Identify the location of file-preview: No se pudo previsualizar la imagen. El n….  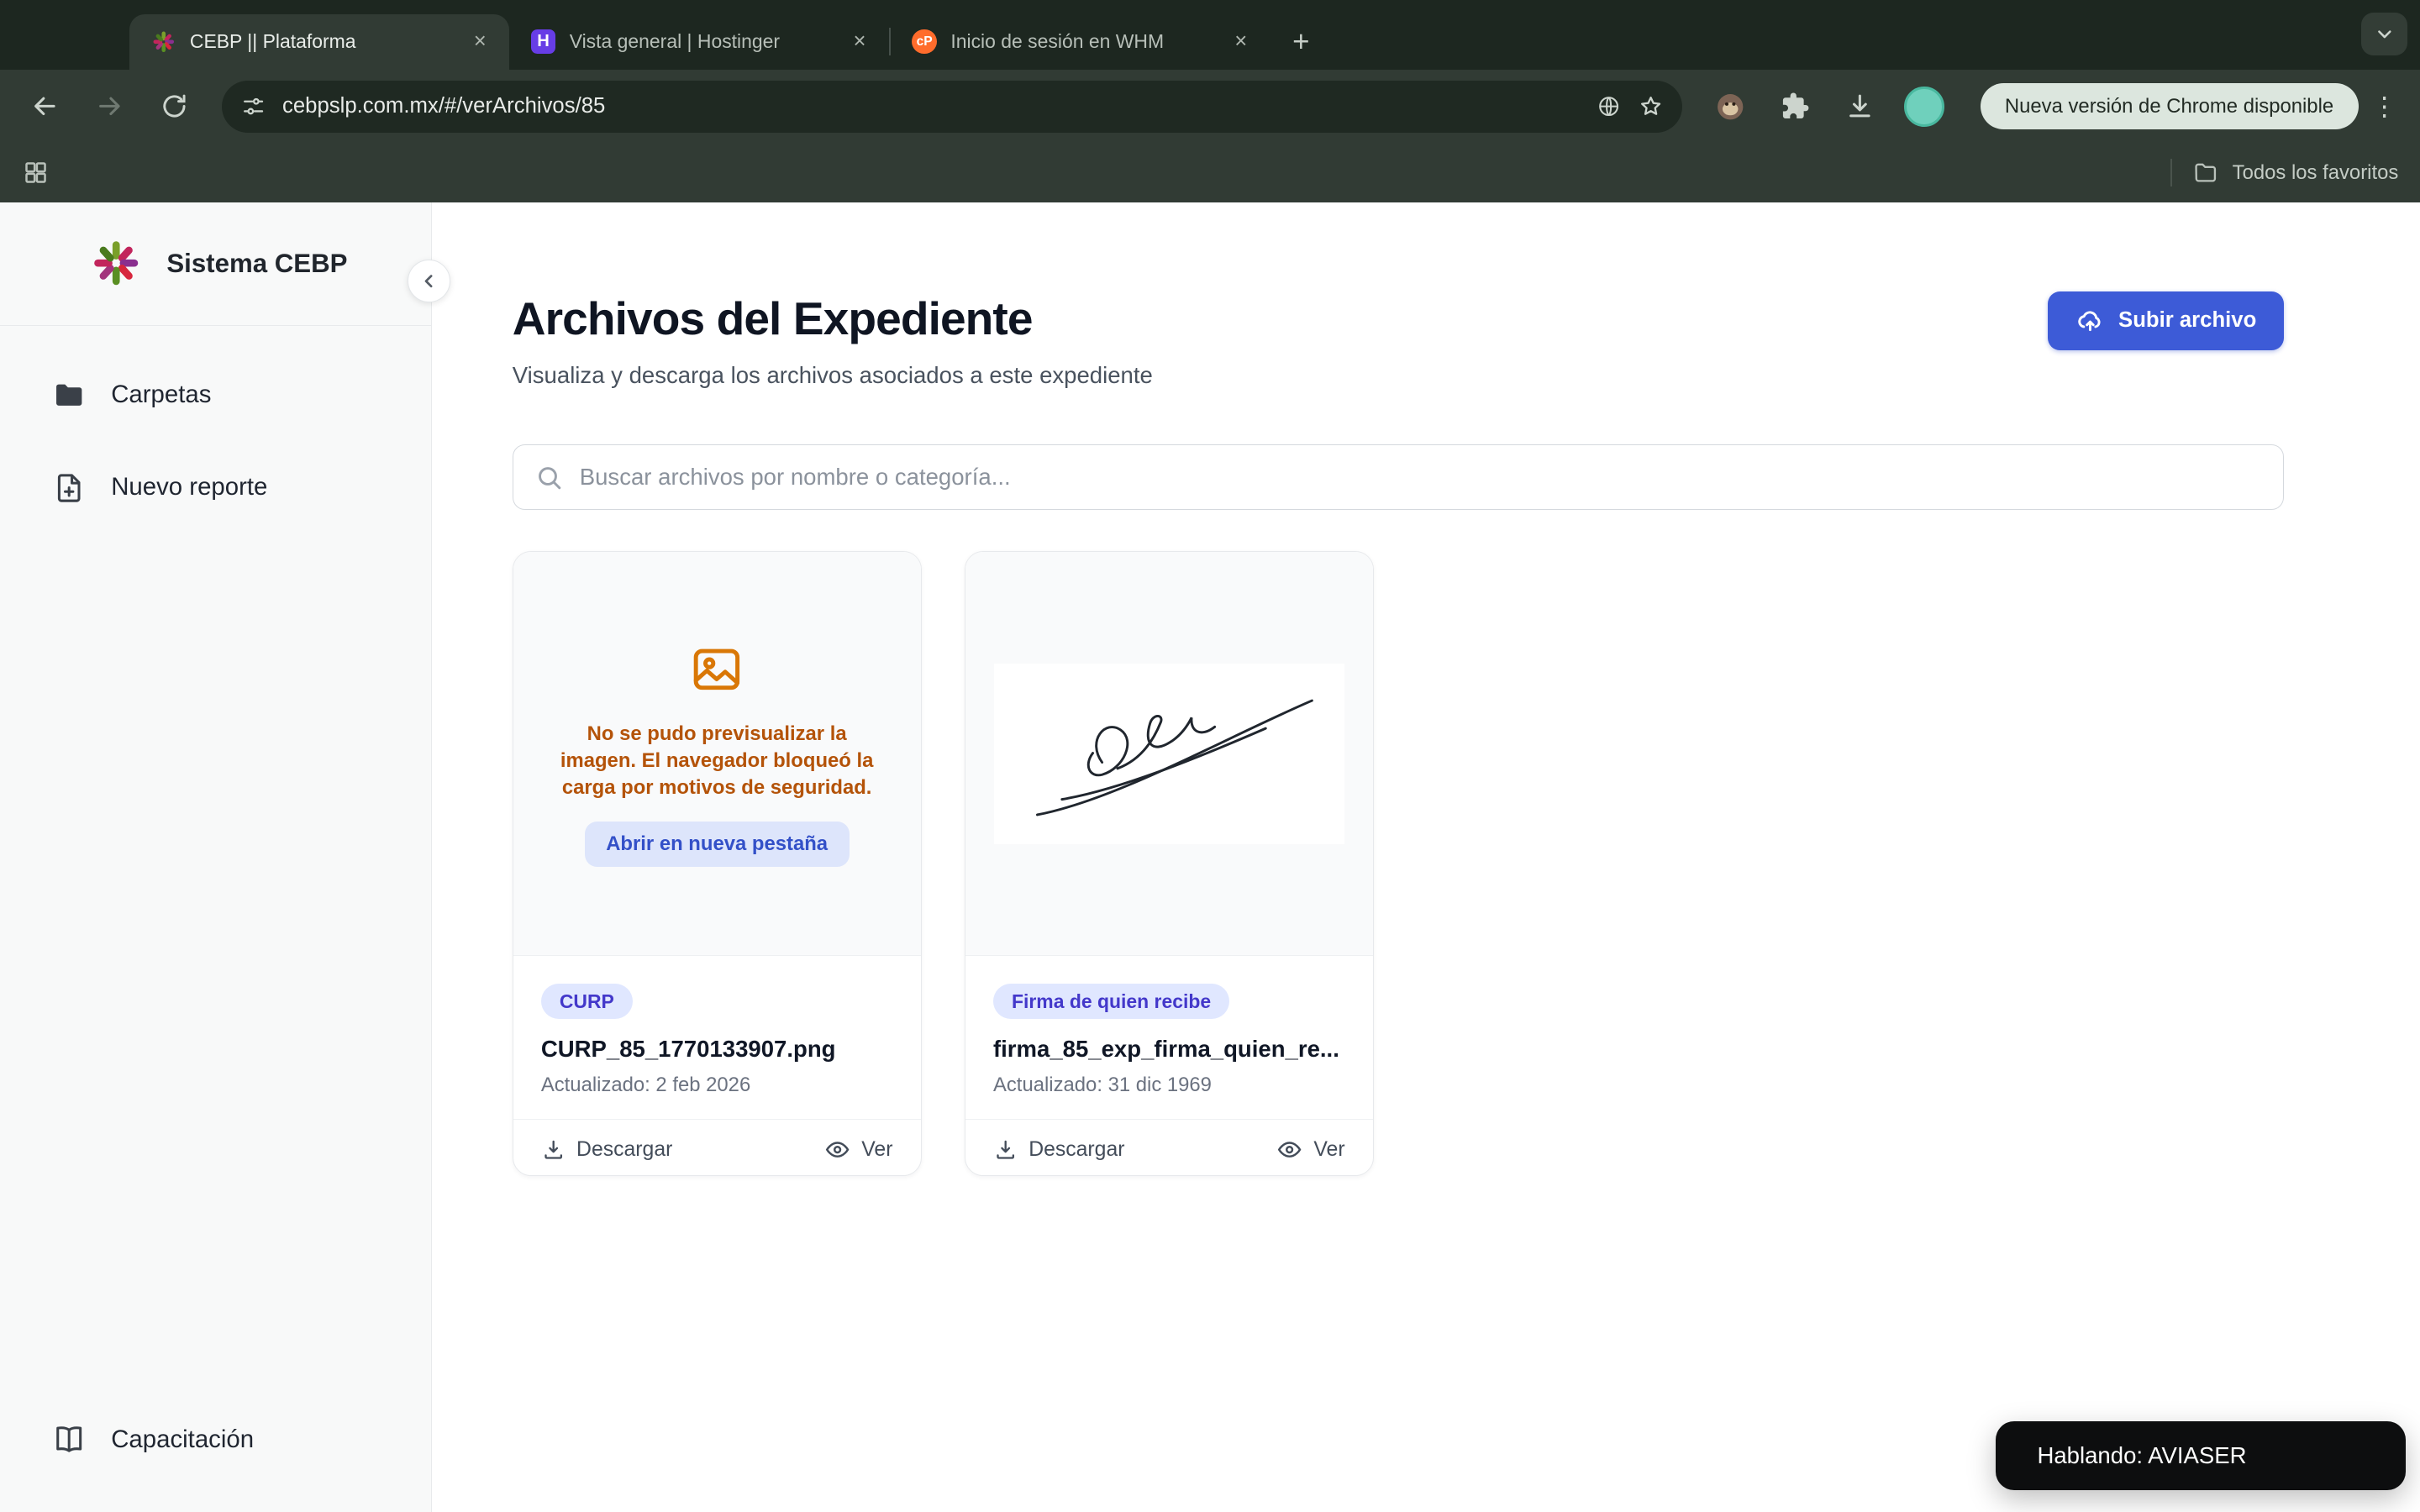
(717, 754).